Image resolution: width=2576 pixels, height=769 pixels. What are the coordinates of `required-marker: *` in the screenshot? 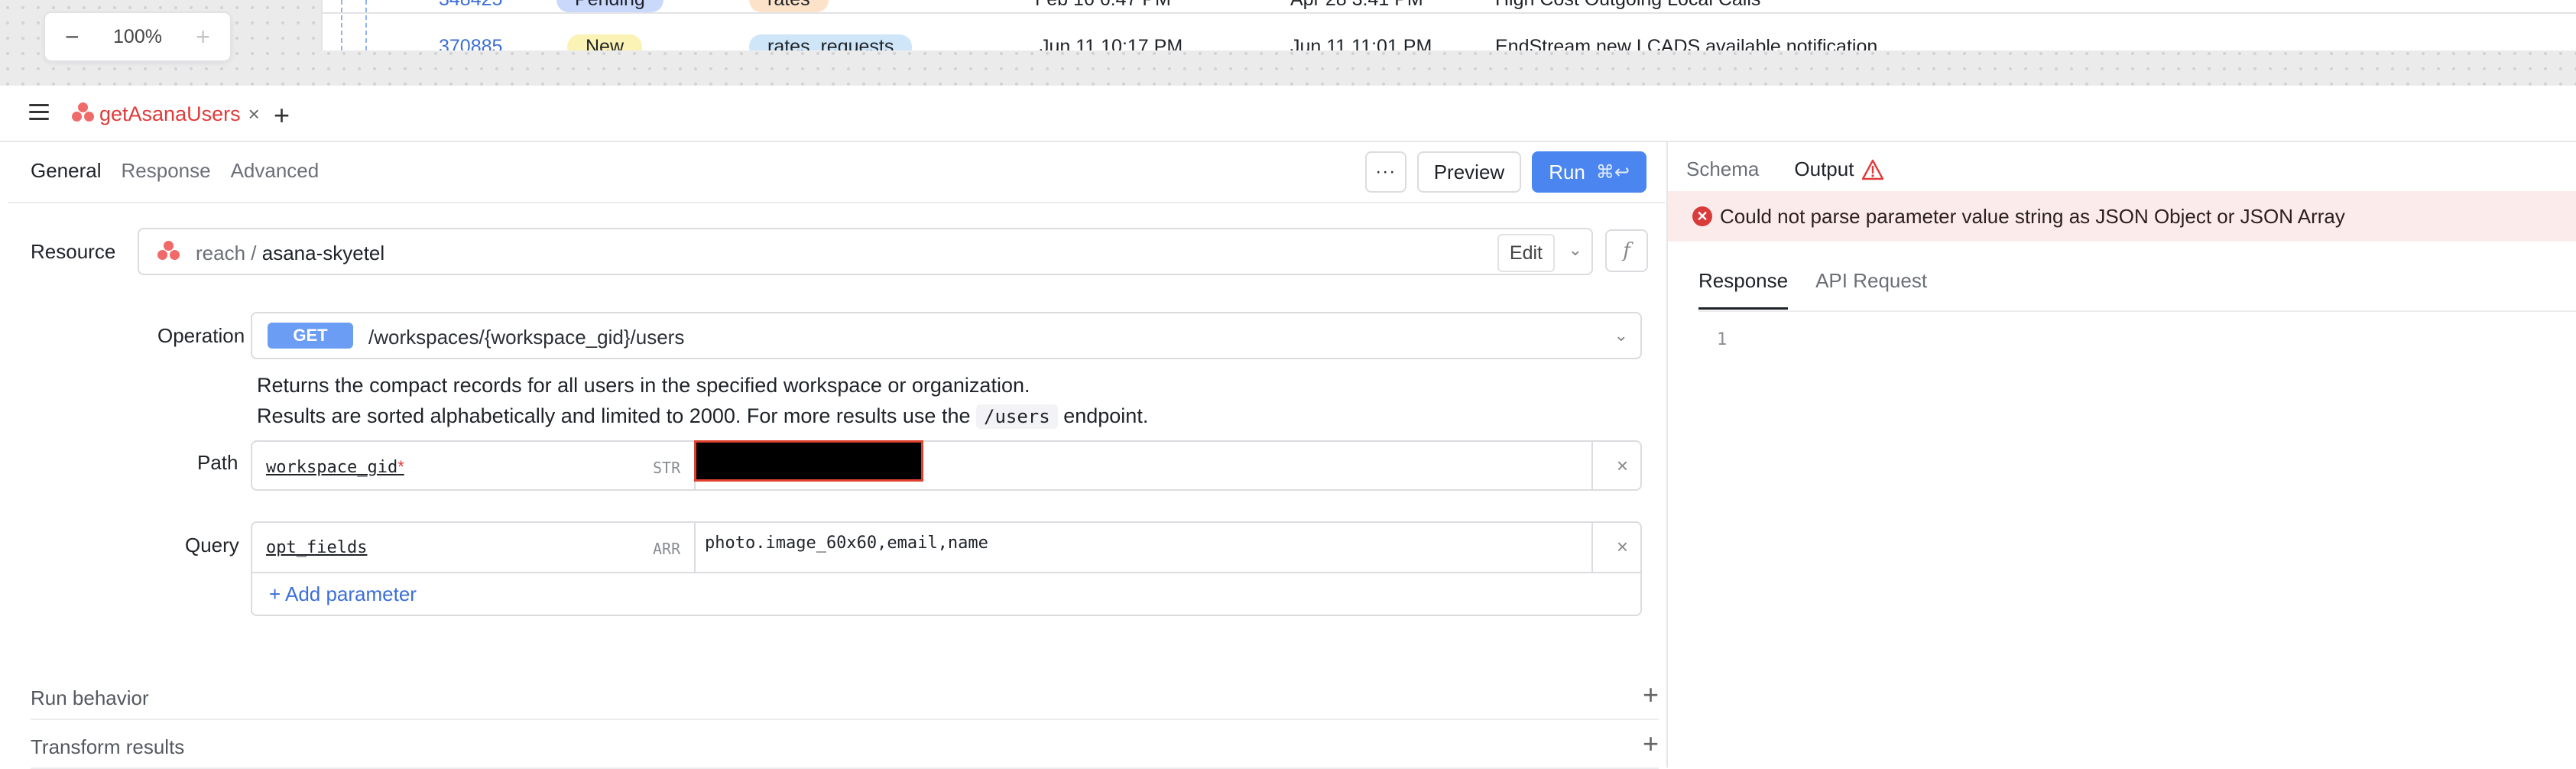 It's located at (401, 466).